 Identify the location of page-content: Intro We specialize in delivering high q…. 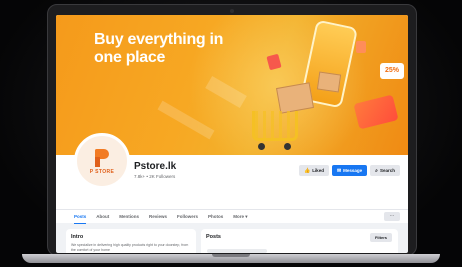
(232, 238).